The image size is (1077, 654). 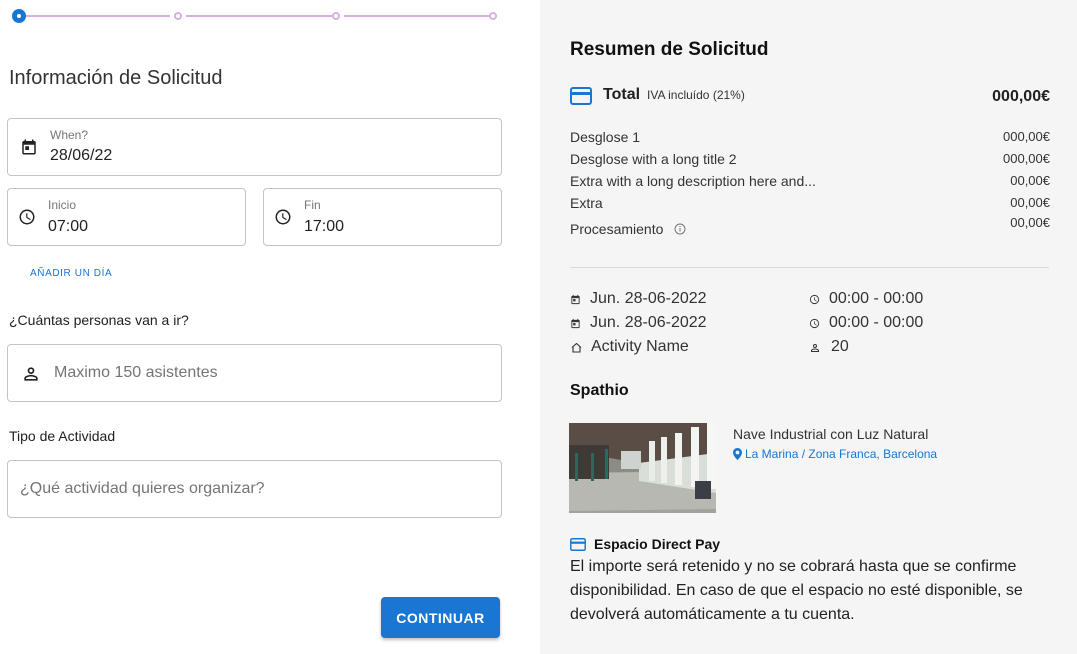 What do you see at coordinates (71, 273) in the screenshot?
I see `add-day-button: AÑADIR UN DÍA` at bounding box center [71, 273].